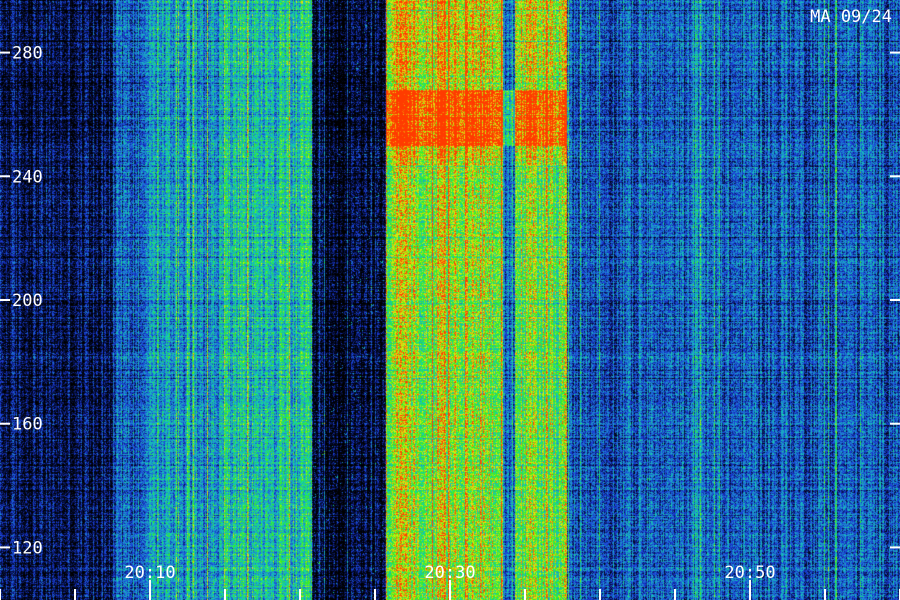 The image size is (900, 600). What do you see at coordinates (27, 177) in the screenshot?
I see `y-tick-label: 240` at bounding box center [27, 177].